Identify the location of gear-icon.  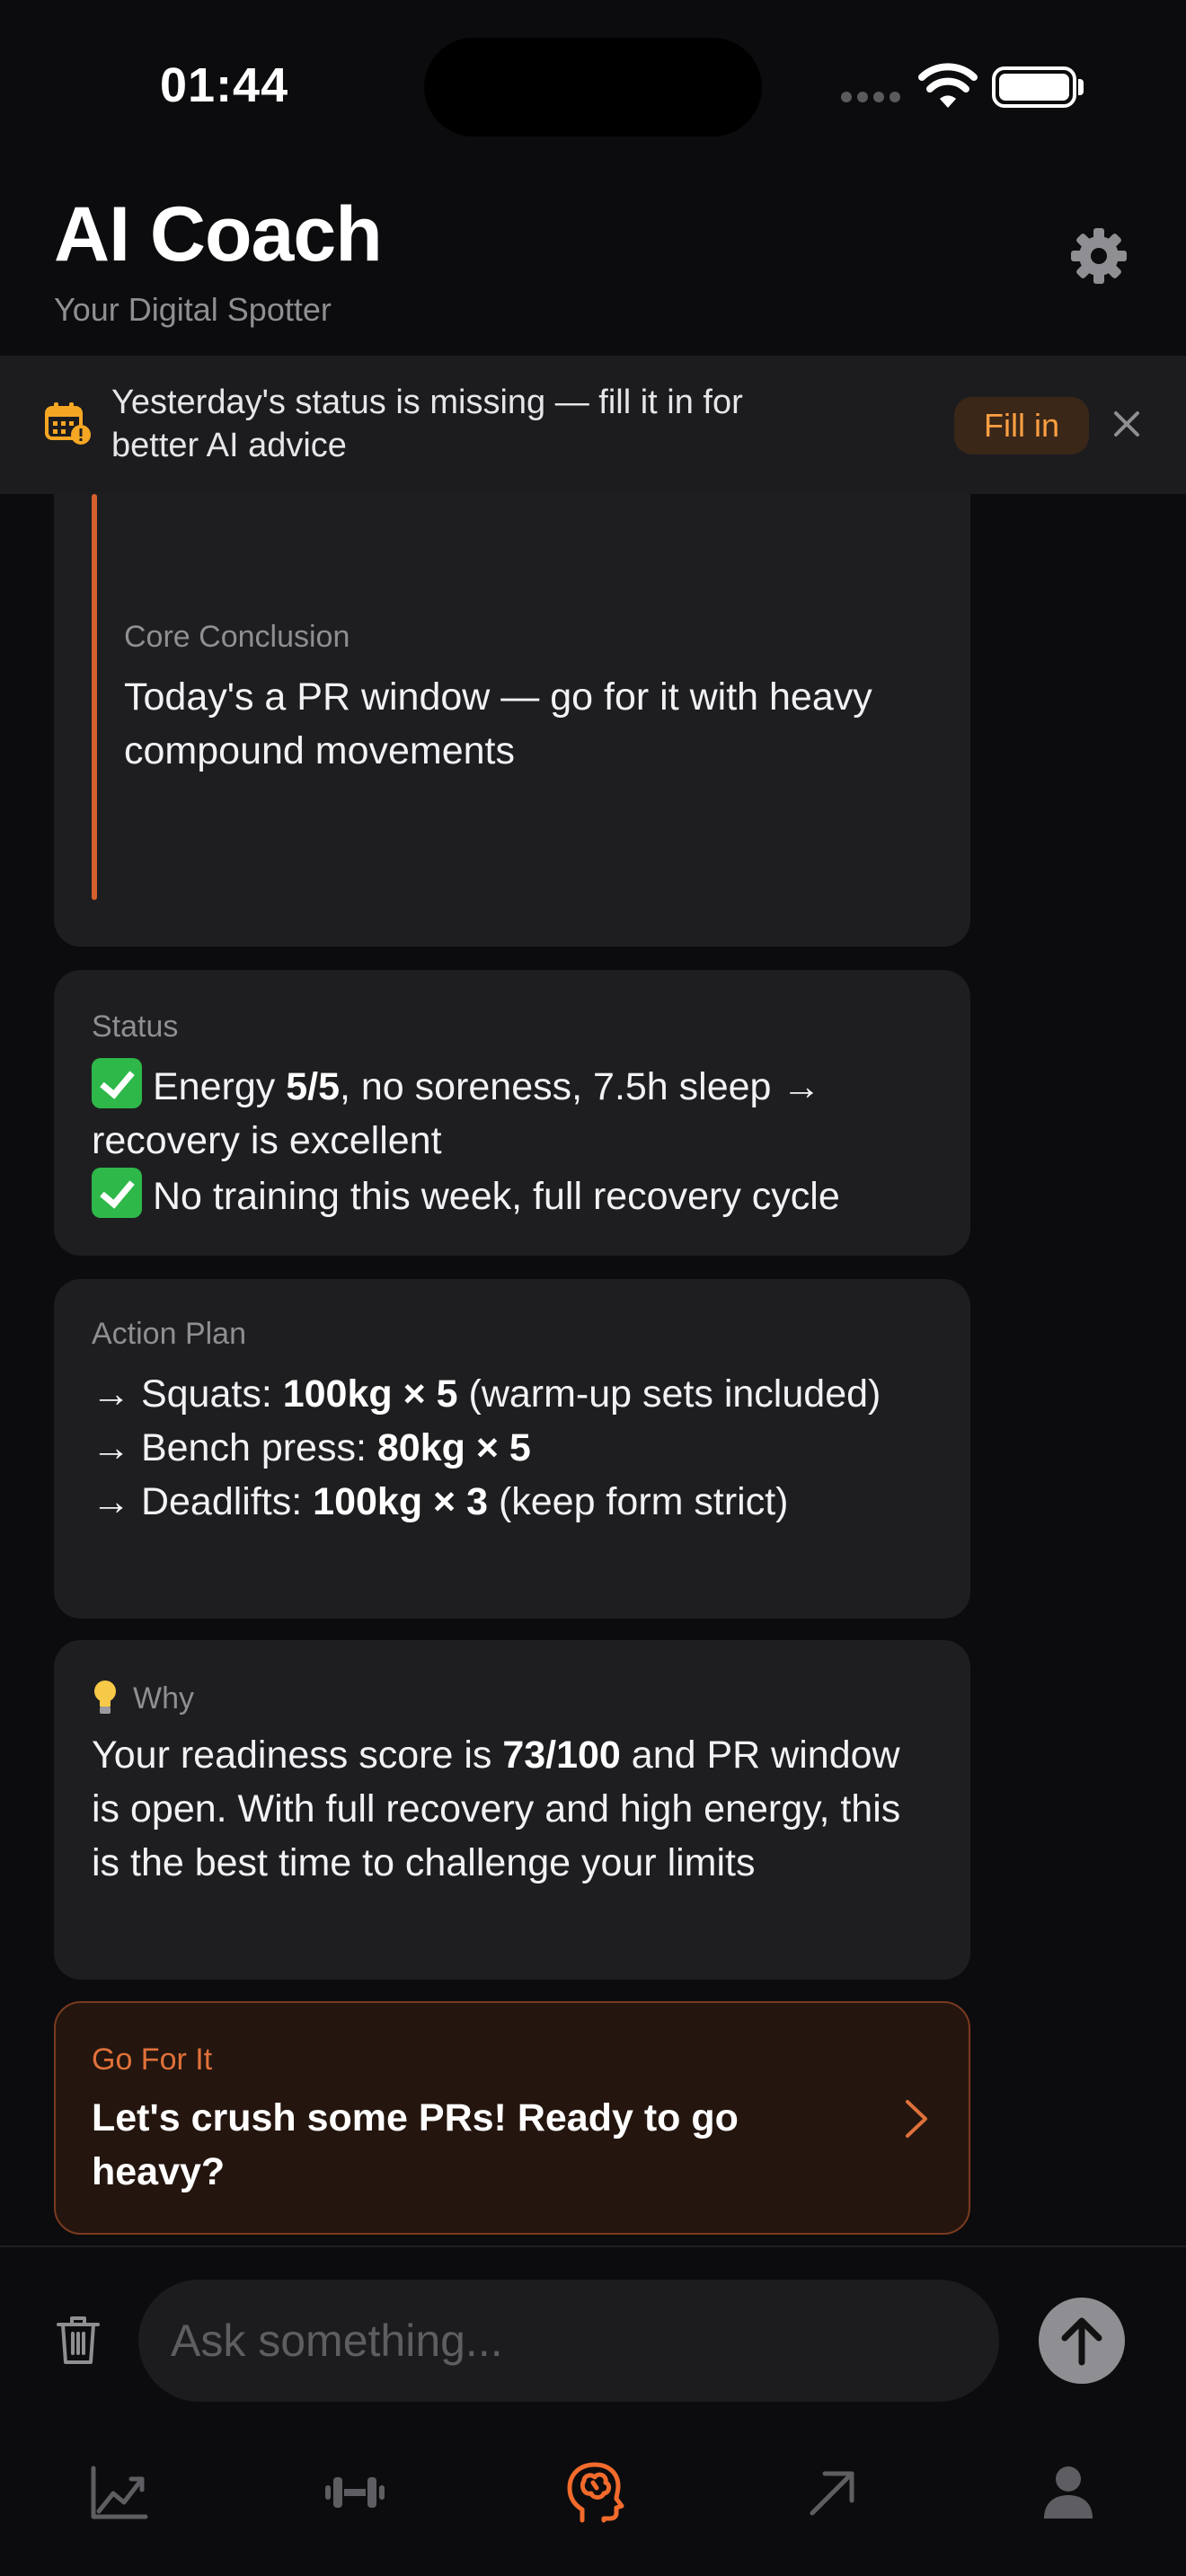
(1098, 256).